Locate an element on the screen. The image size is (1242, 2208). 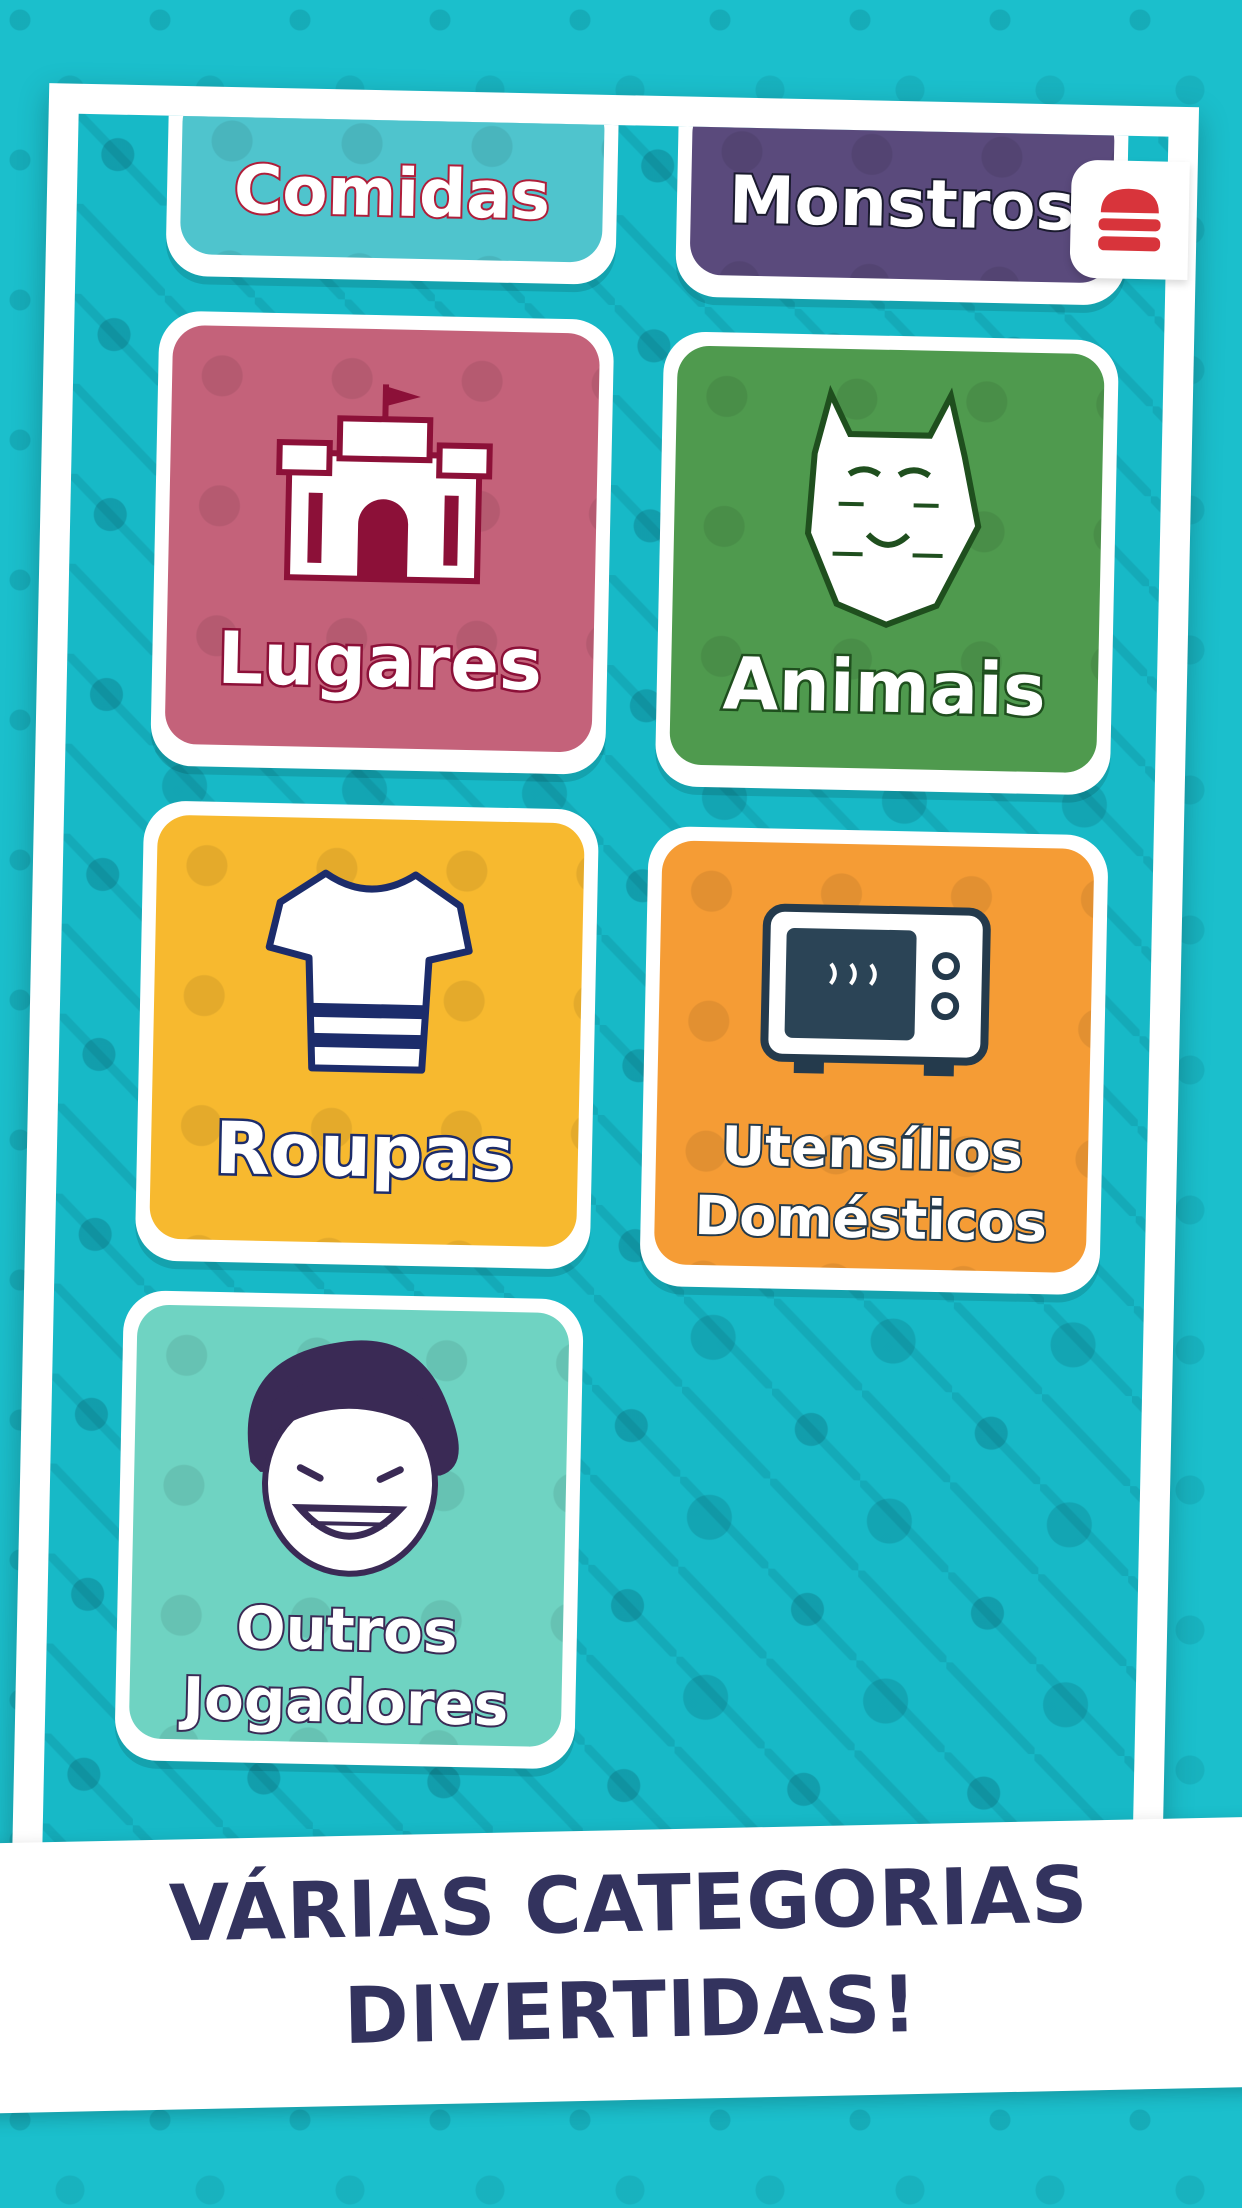
microwave-icon is located at coordinates (875, 990).